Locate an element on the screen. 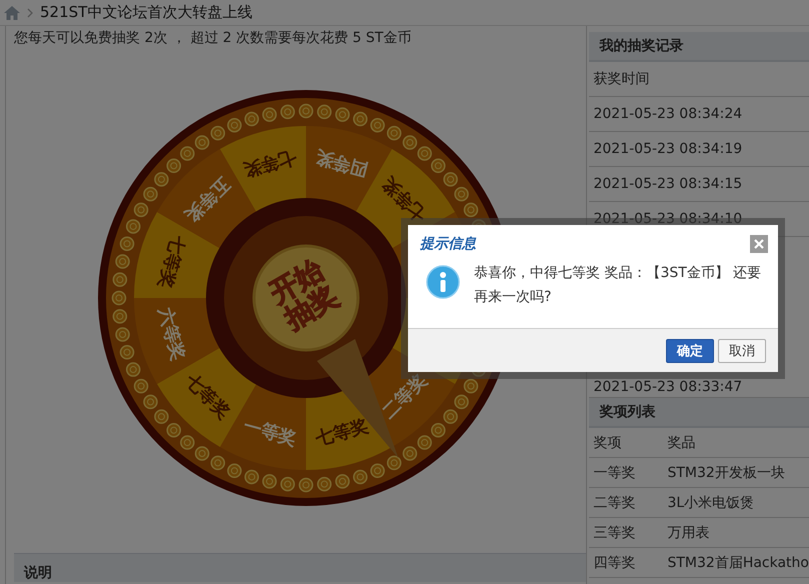 Image resolution: width=809 pixels, height=584 pixels. close-button is located at coordinates (759, 244).